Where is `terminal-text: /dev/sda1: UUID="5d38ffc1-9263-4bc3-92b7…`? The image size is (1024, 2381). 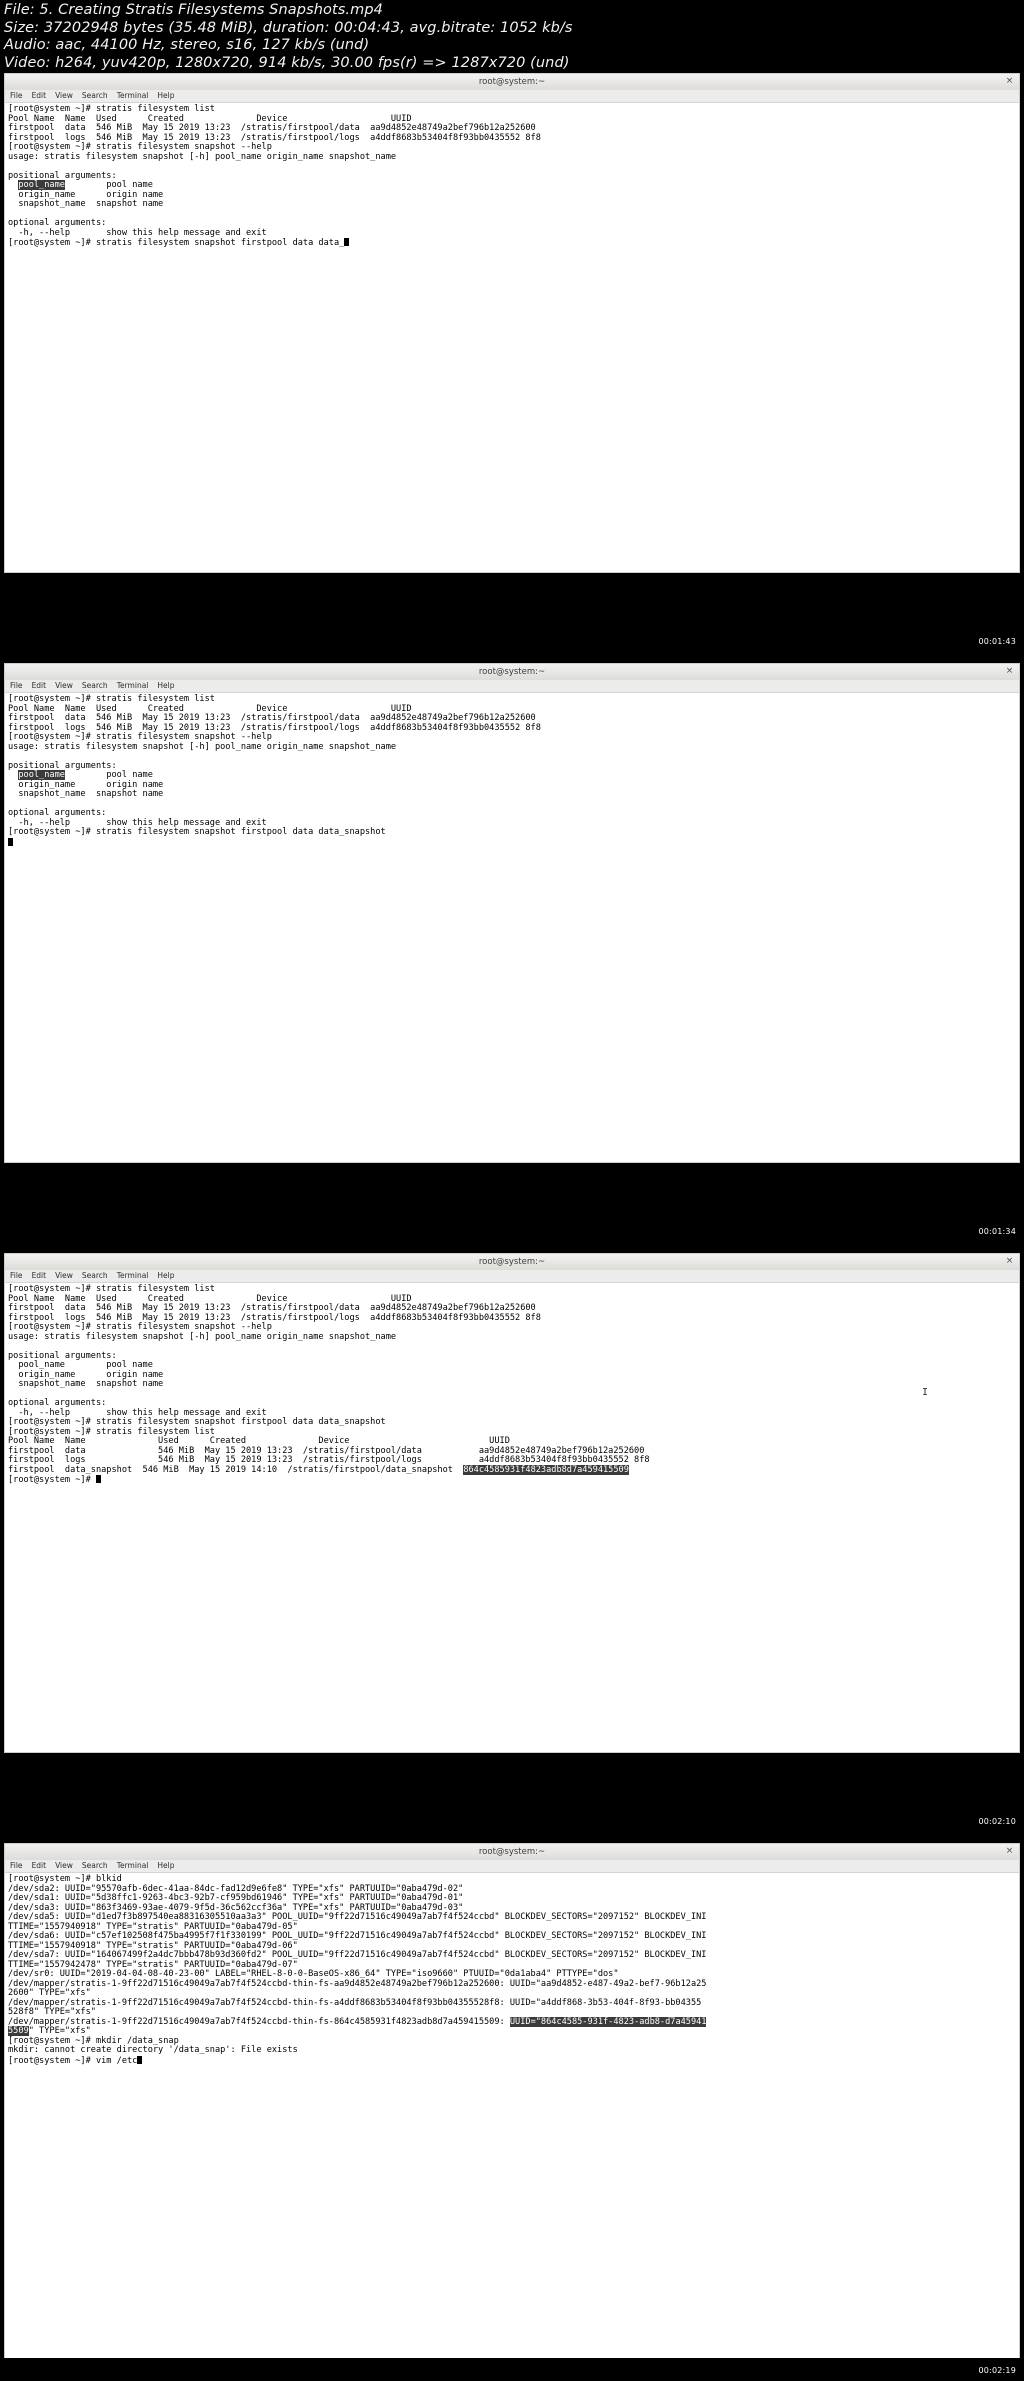 terminal-text: /dev/sda1: UUID="5d38ffc1-9263-4bc3-92b7… is located at coordinates (236, 1898).